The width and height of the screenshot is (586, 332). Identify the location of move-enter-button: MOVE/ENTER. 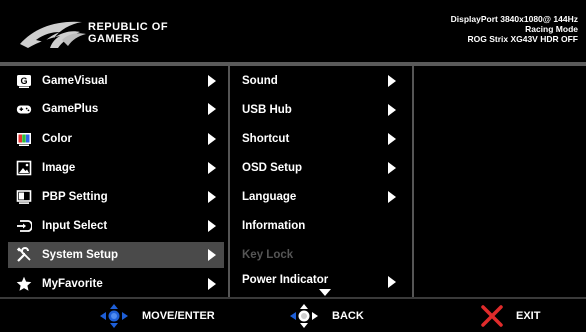
(156, 315).